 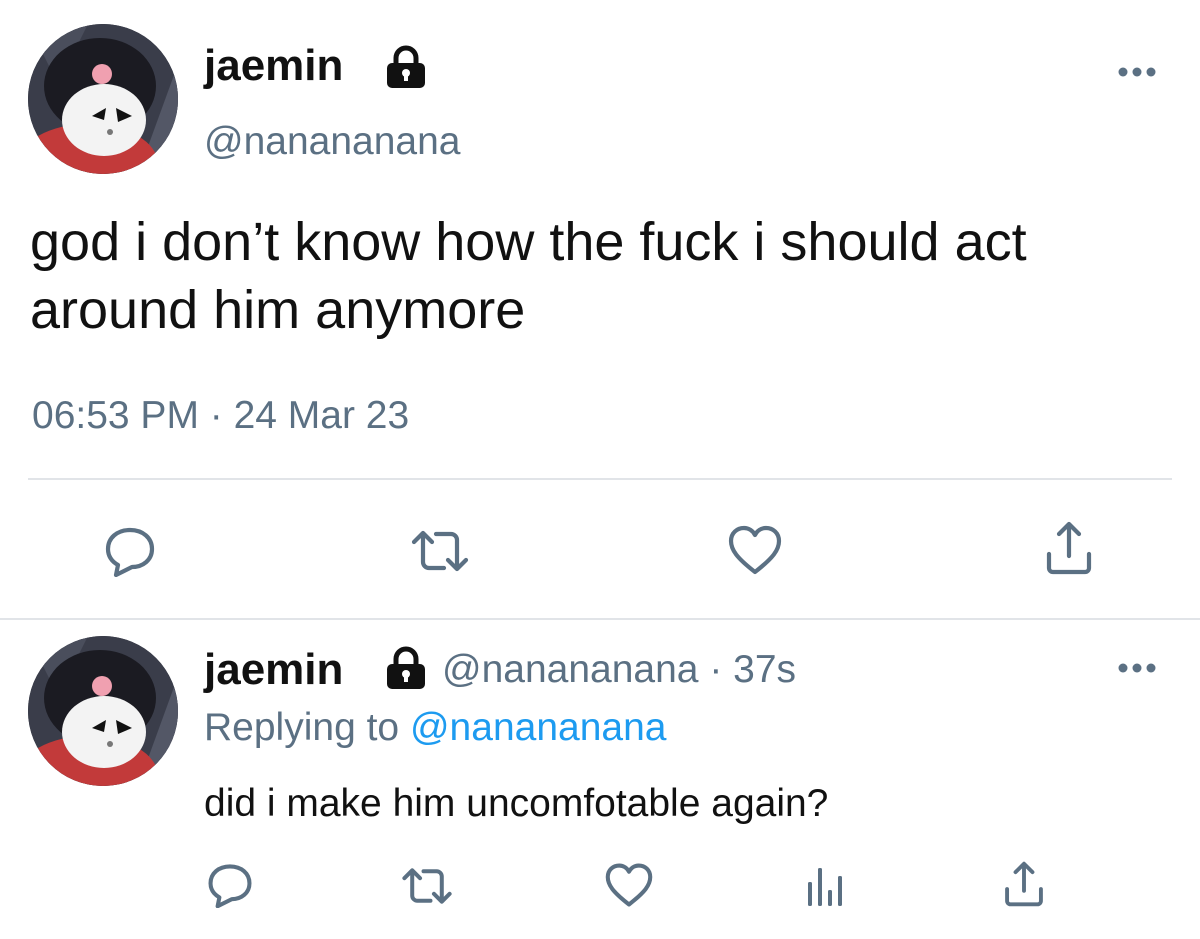 I want to click on replying-to-label: Replying to, so click(x=302, y=727).